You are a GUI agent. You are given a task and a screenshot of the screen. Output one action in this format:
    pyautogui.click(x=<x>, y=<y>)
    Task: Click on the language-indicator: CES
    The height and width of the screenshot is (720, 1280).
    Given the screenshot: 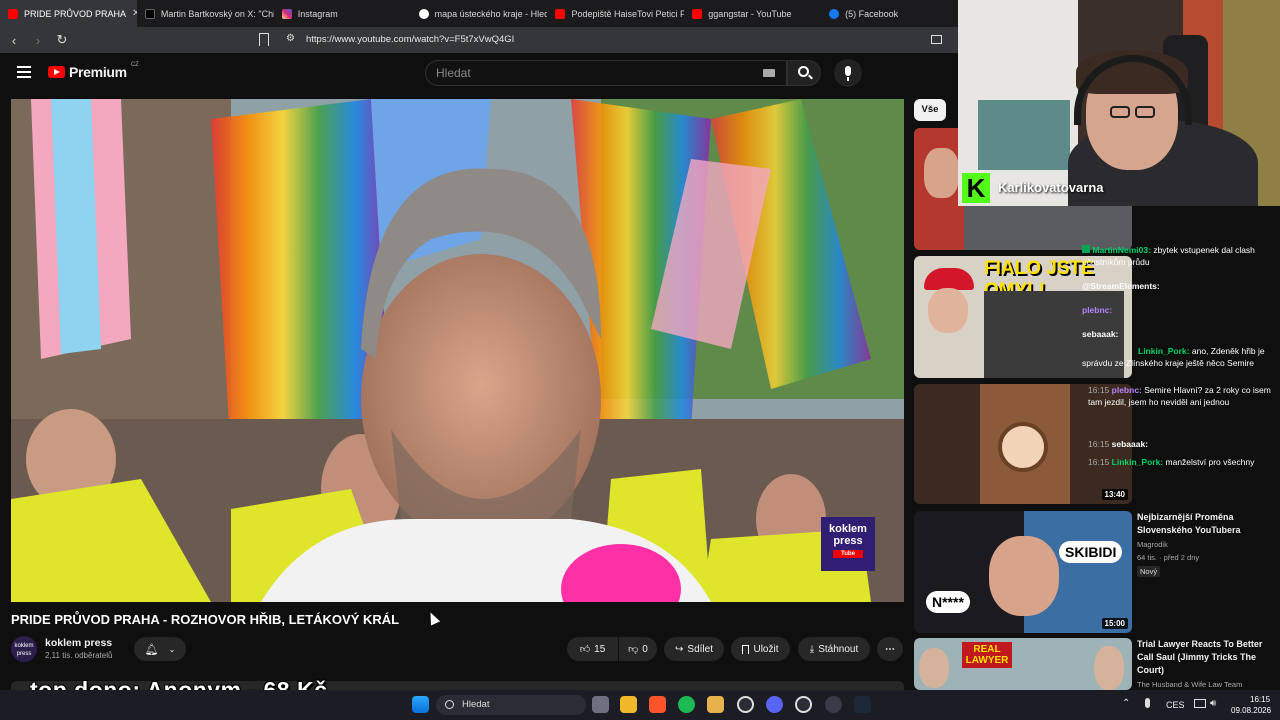 What is the action you would take?
    pyautogui.click(x=1175, y=705)
    